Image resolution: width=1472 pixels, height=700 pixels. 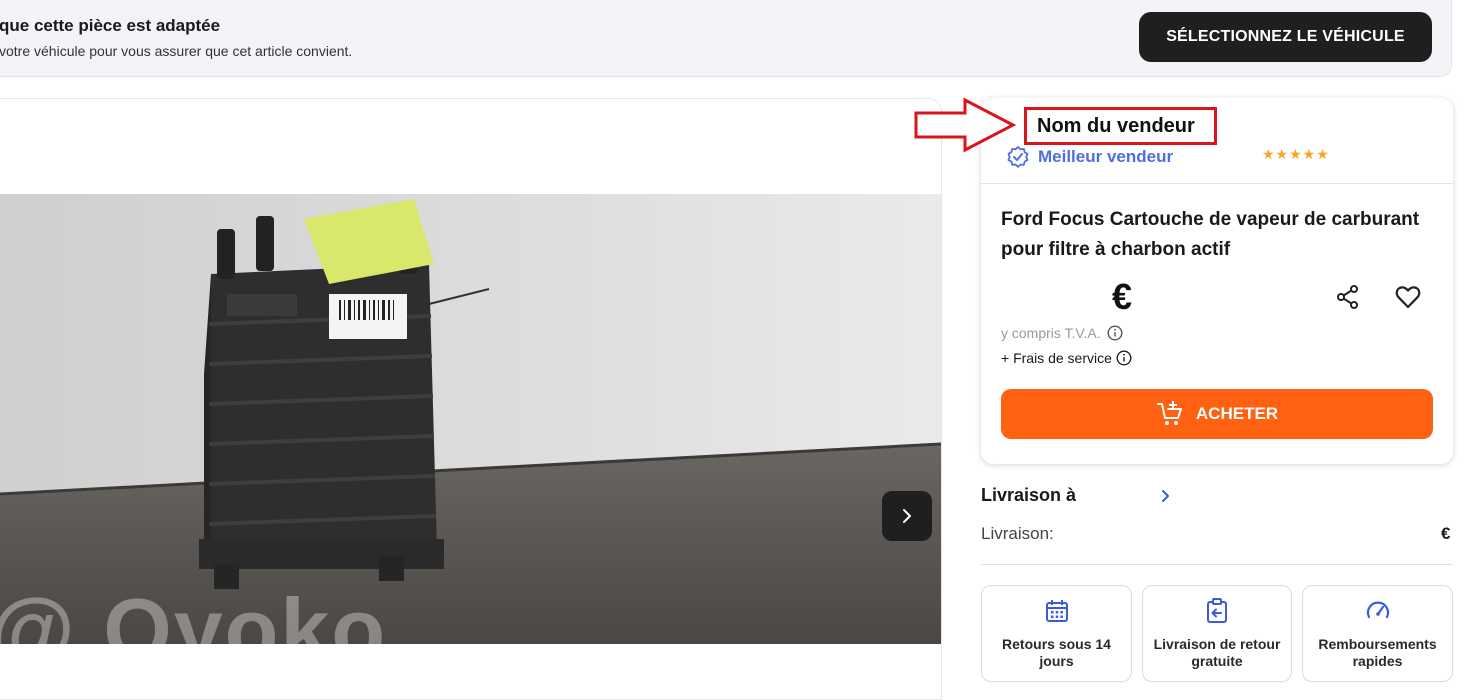 What do you see at coordinates (1017, 533) in the screenshot?
I see `delivery-label: Livraison:` at bounding box center [1017, 533].